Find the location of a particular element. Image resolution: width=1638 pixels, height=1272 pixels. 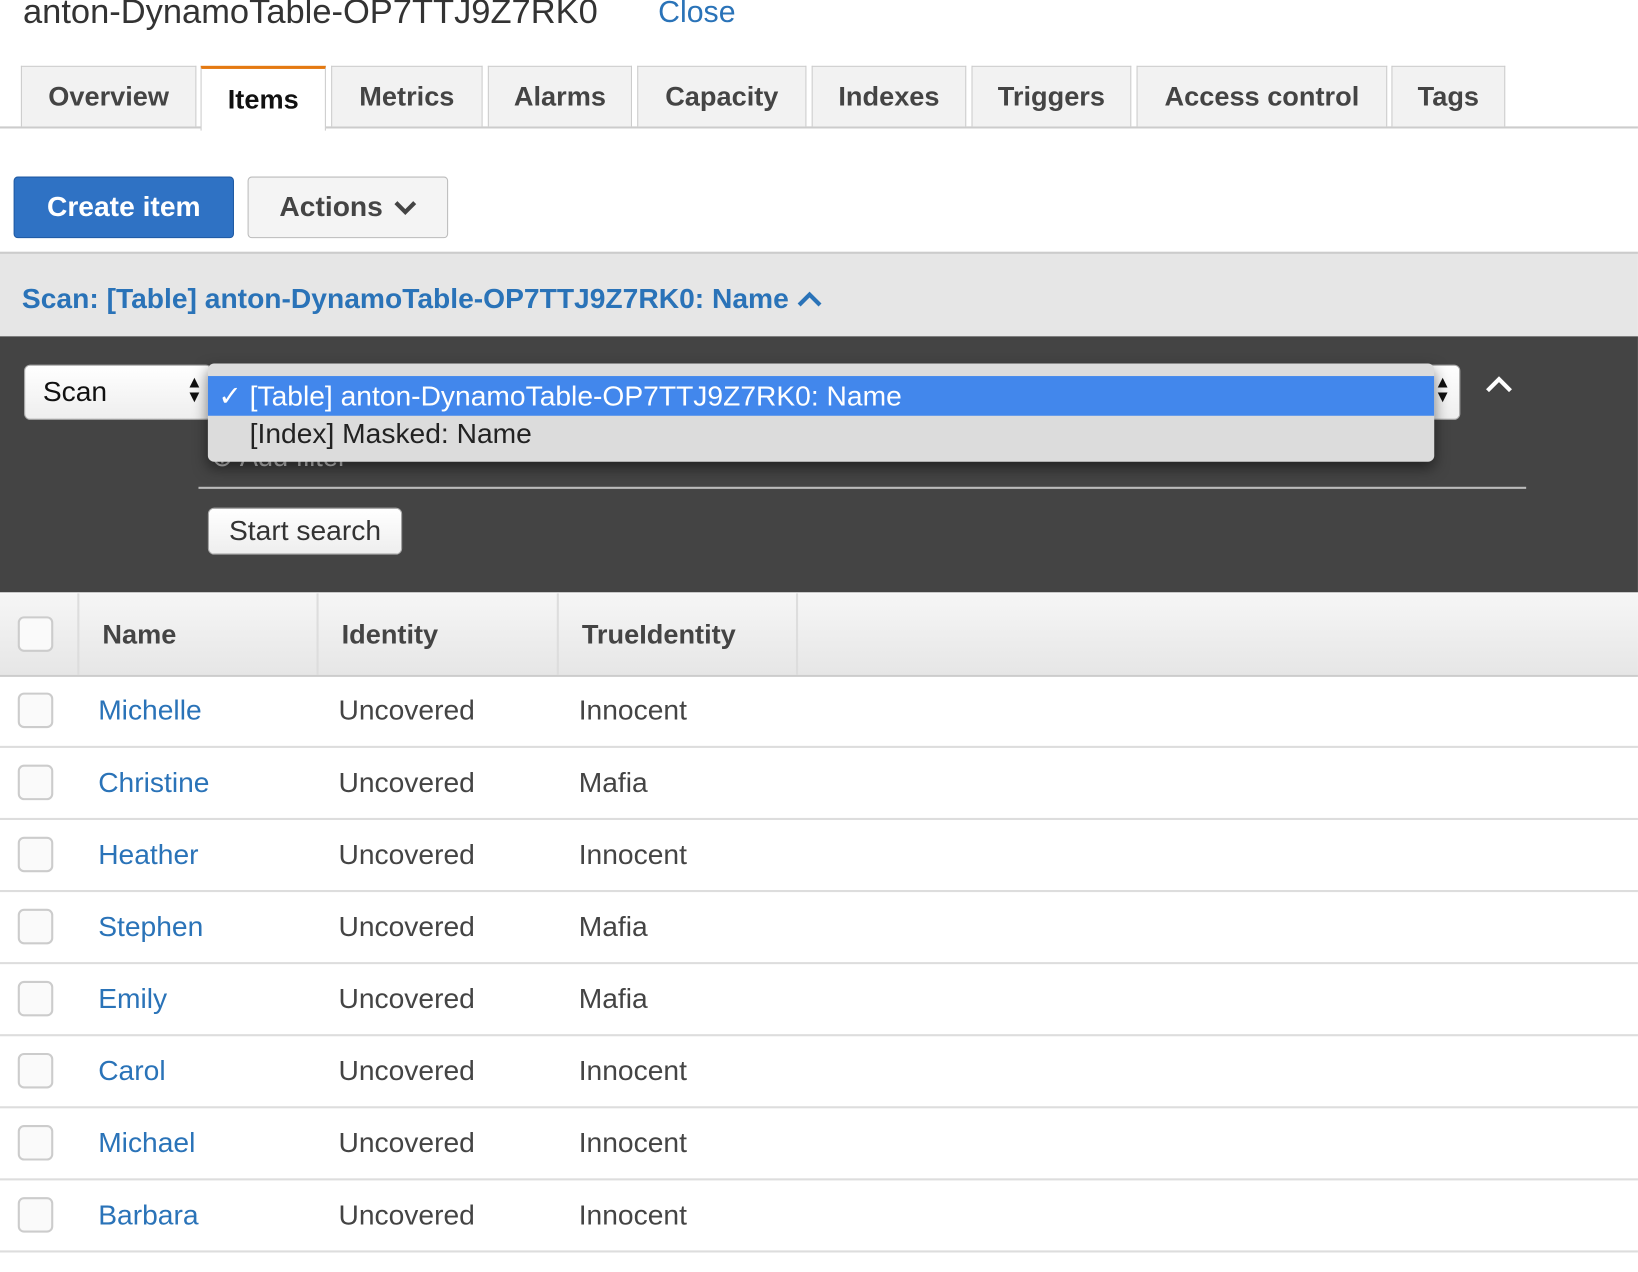

dropdown-option-index: [Index] Masked: Name is located at coordinates (821, 434).